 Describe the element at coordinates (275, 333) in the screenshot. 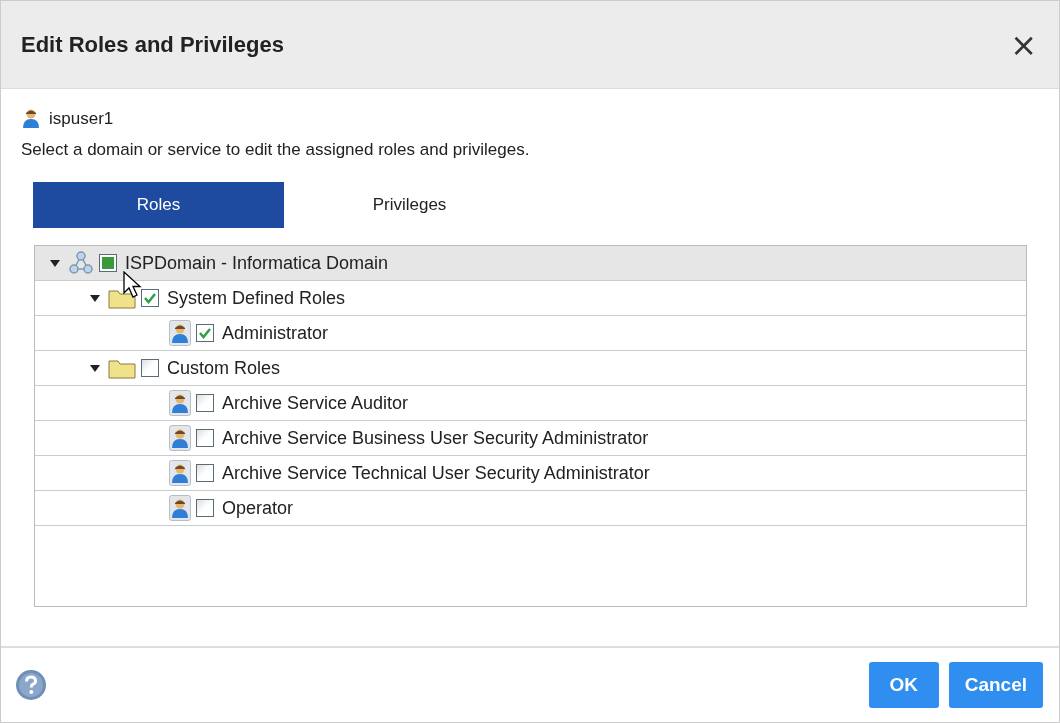

I see `tree-item-label: Administrator` at that location.